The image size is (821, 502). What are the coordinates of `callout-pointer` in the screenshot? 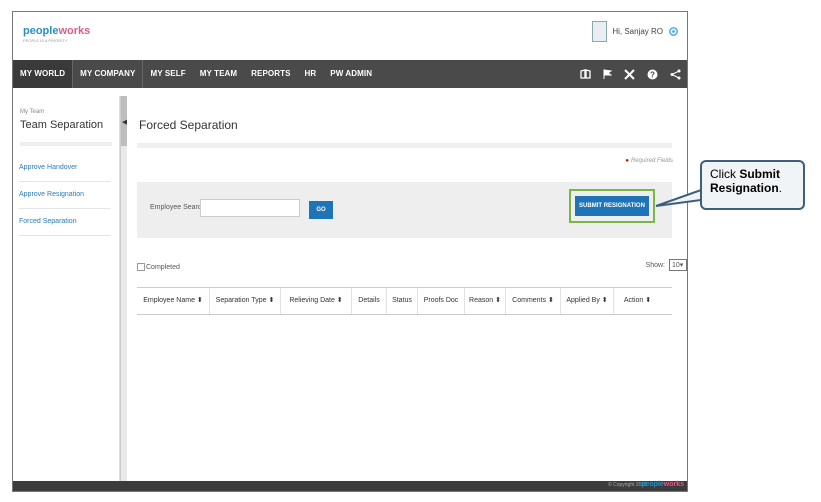 It's located at (678, 197).